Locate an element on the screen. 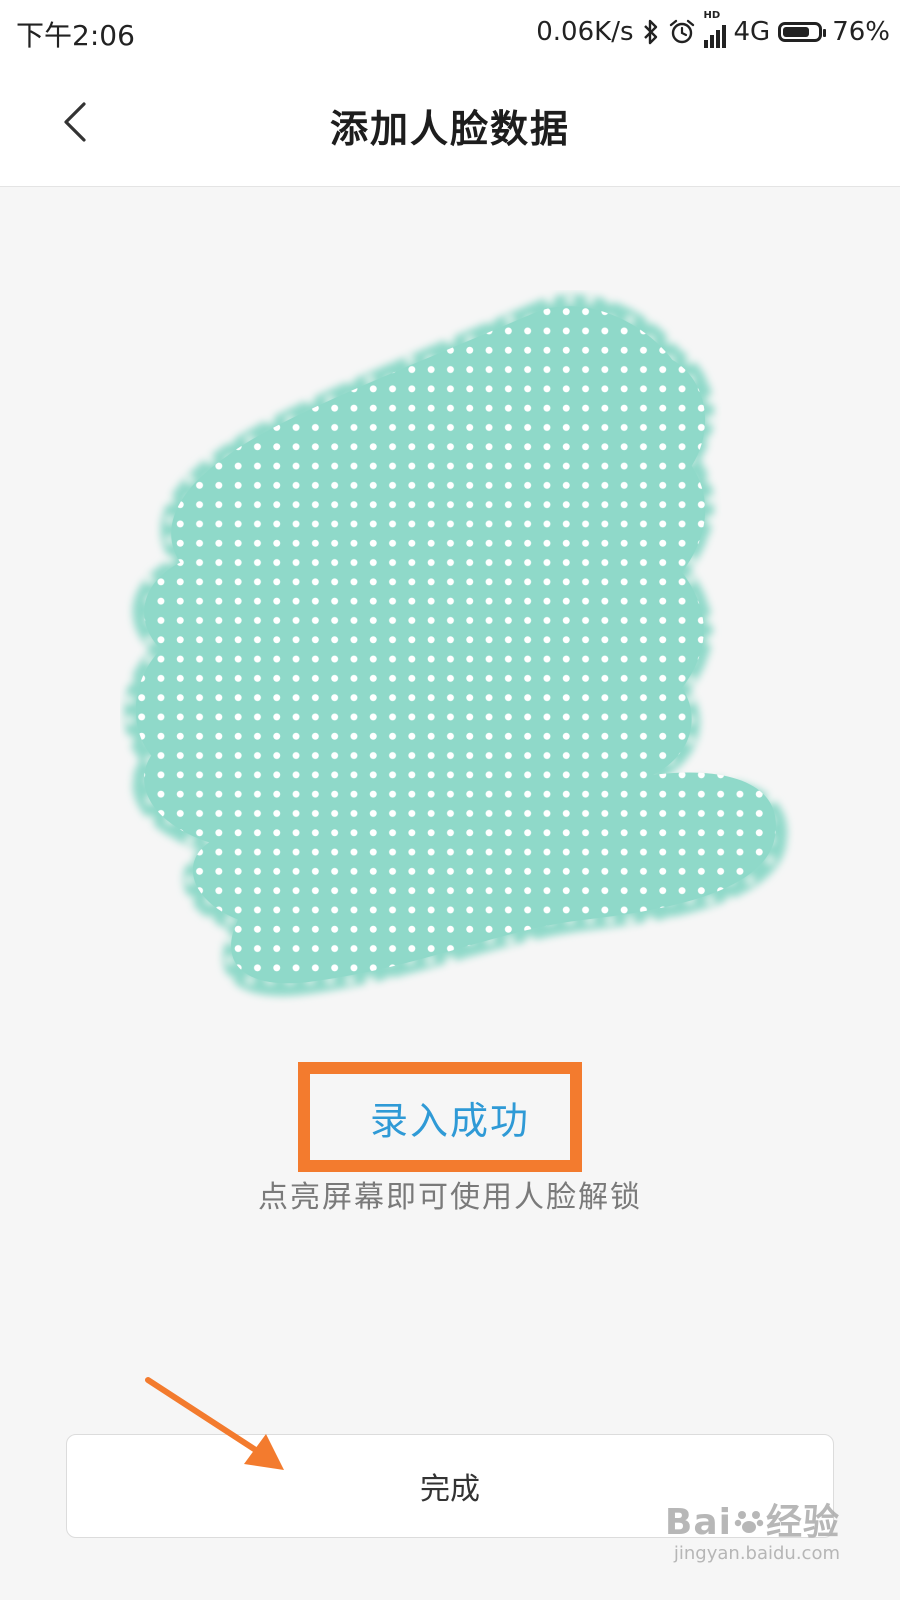  network-type: 4G is located at coordinates (752, 32).